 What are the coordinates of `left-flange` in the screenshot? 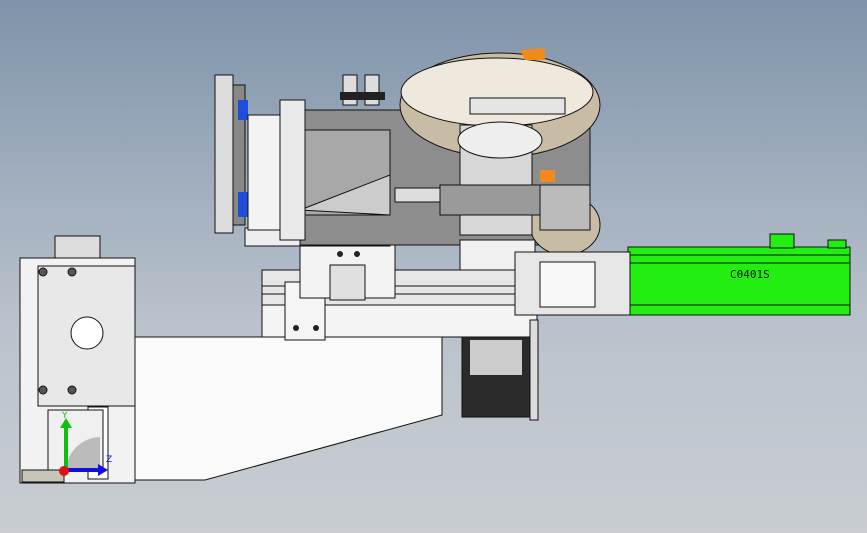 It's located at (260, 157).